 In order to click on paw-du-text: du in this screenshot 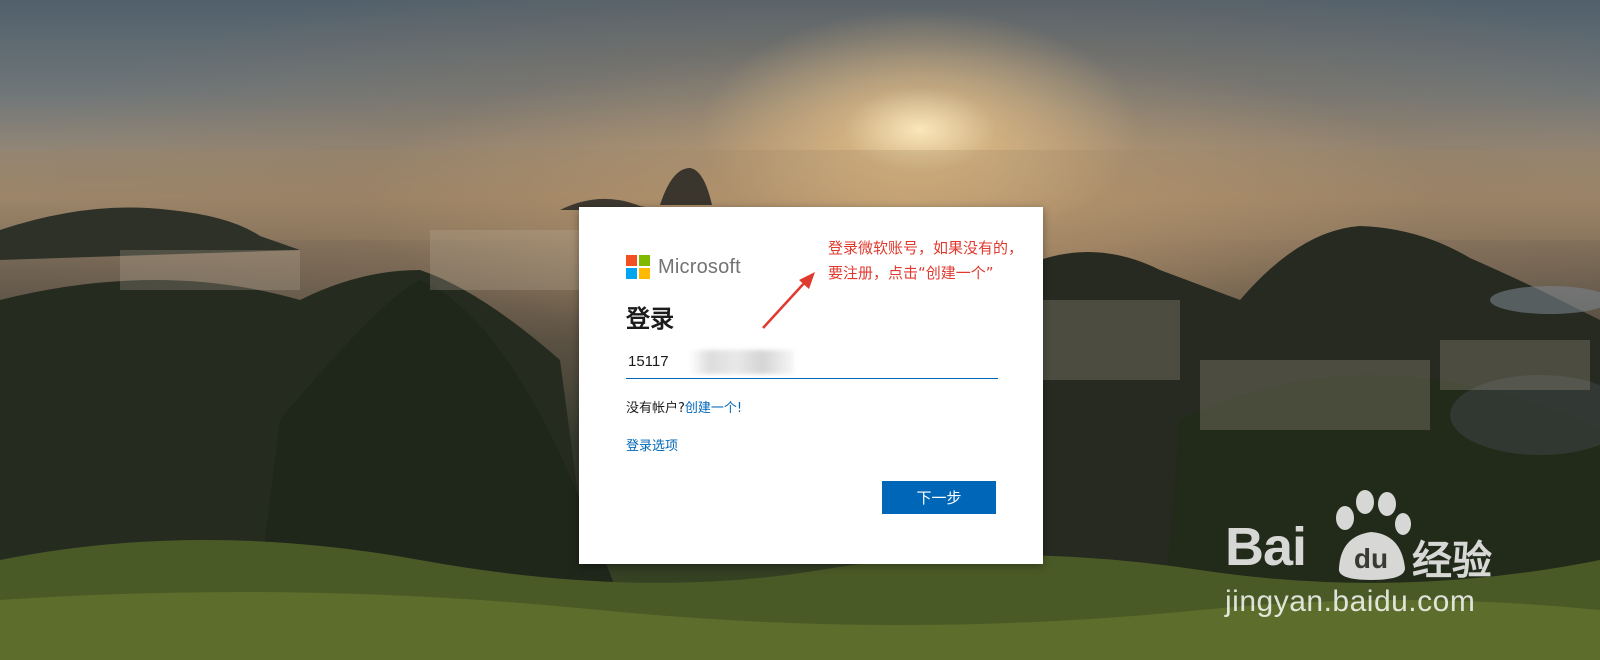, I will do `click(1371, 558)`.